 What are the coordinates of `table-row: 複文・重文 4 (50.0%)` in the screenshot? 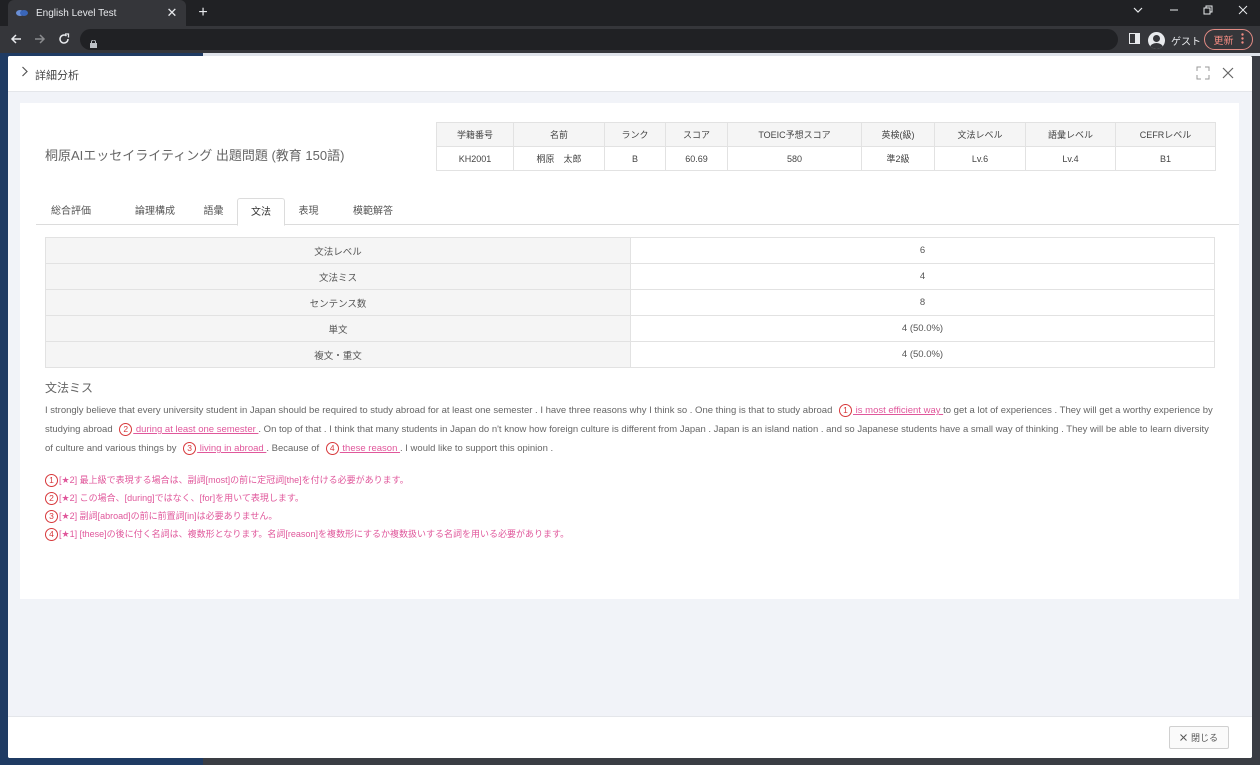 It's located at (630, 354).